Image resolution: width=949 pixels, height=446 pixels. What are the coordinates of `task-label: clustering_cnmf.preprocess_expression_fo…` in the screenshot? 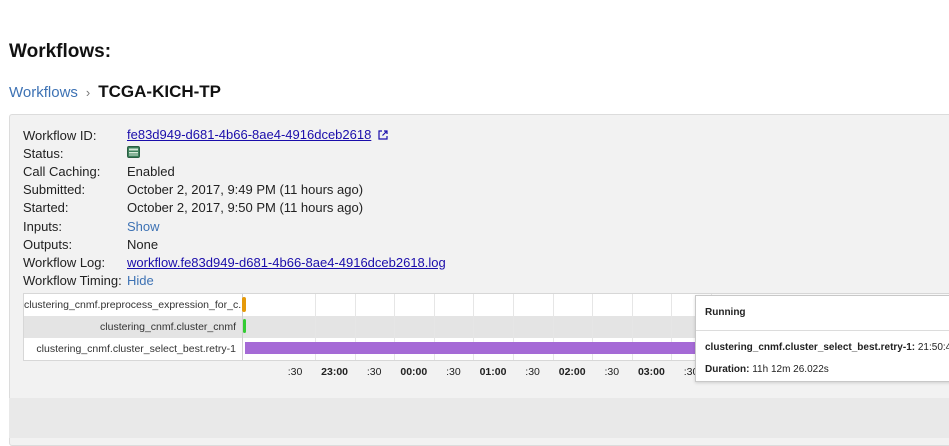 It's located at (133, 305).